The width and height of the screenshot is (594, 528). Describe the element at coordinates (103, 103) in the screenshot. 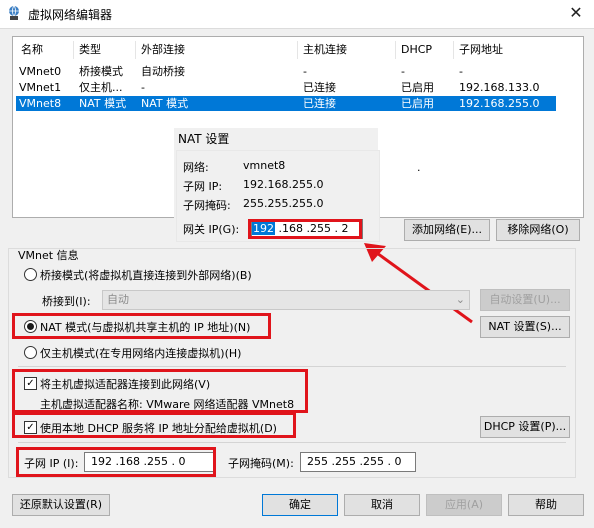

I see `cell-type: NAT 模式` at that location.